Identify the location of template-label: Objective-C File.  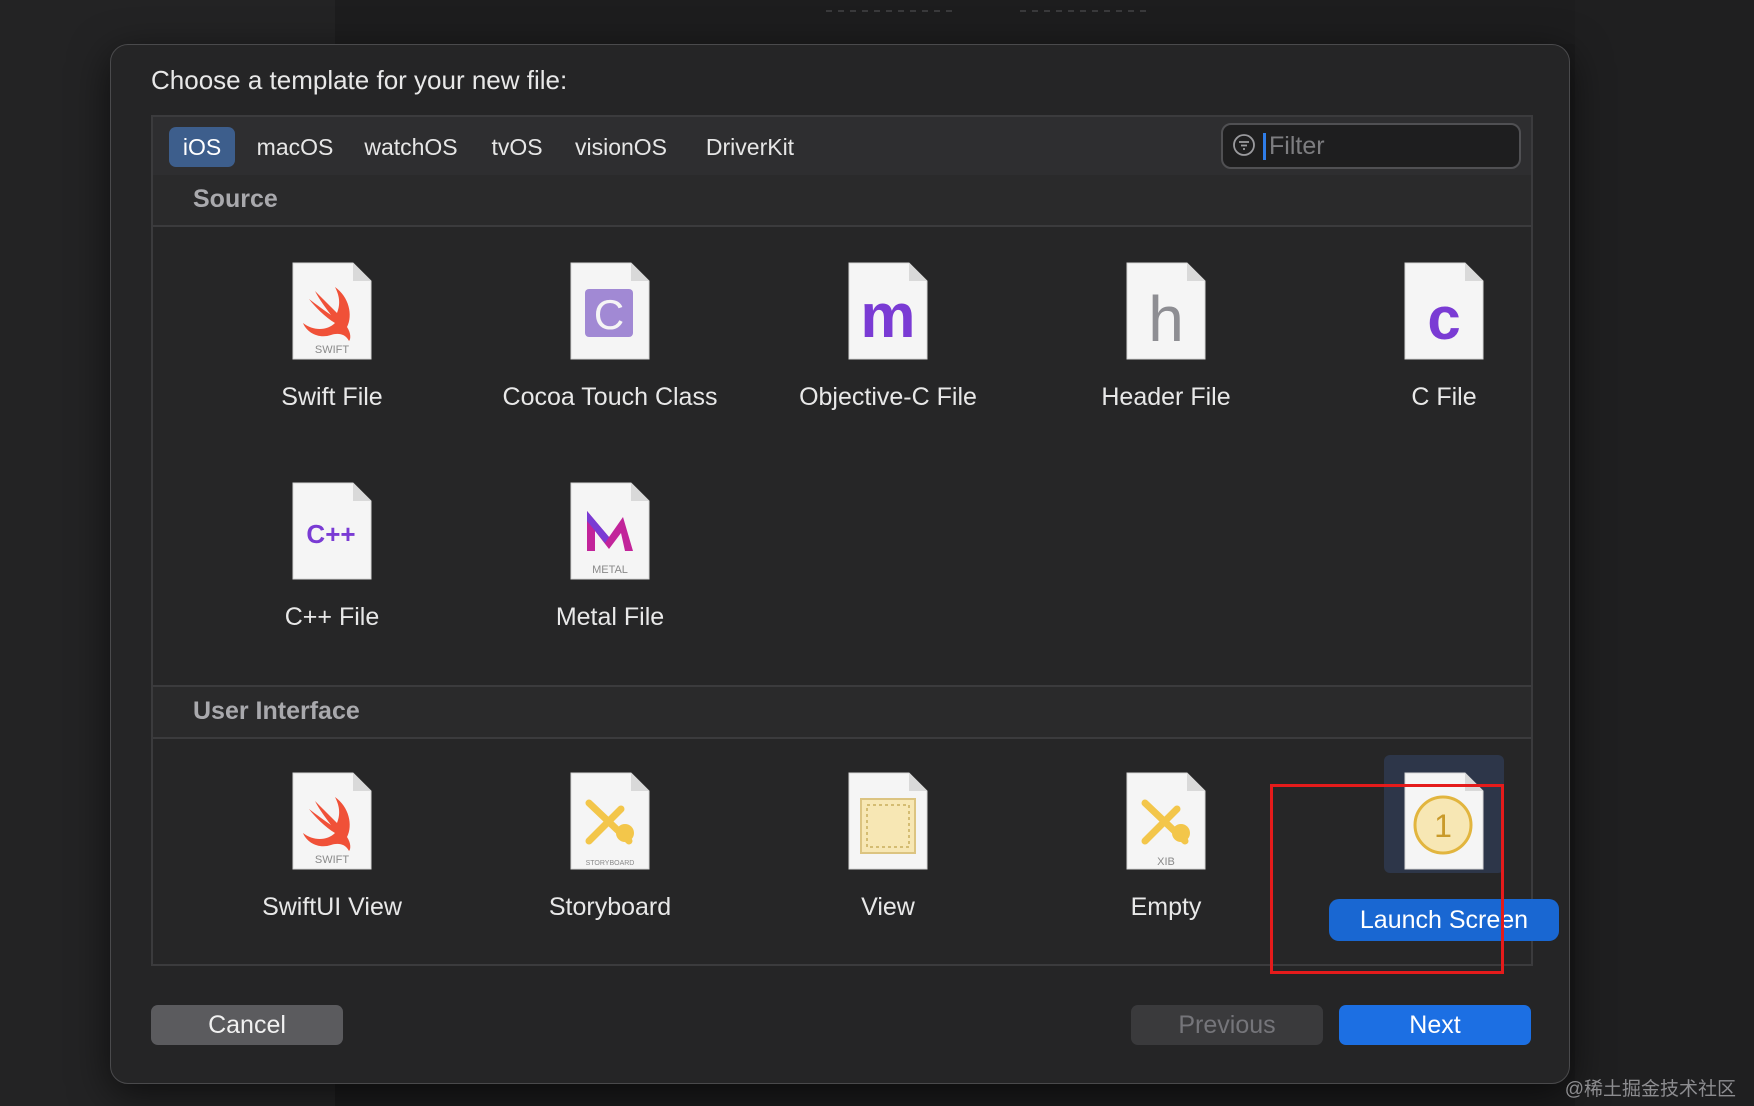
(888, 397).